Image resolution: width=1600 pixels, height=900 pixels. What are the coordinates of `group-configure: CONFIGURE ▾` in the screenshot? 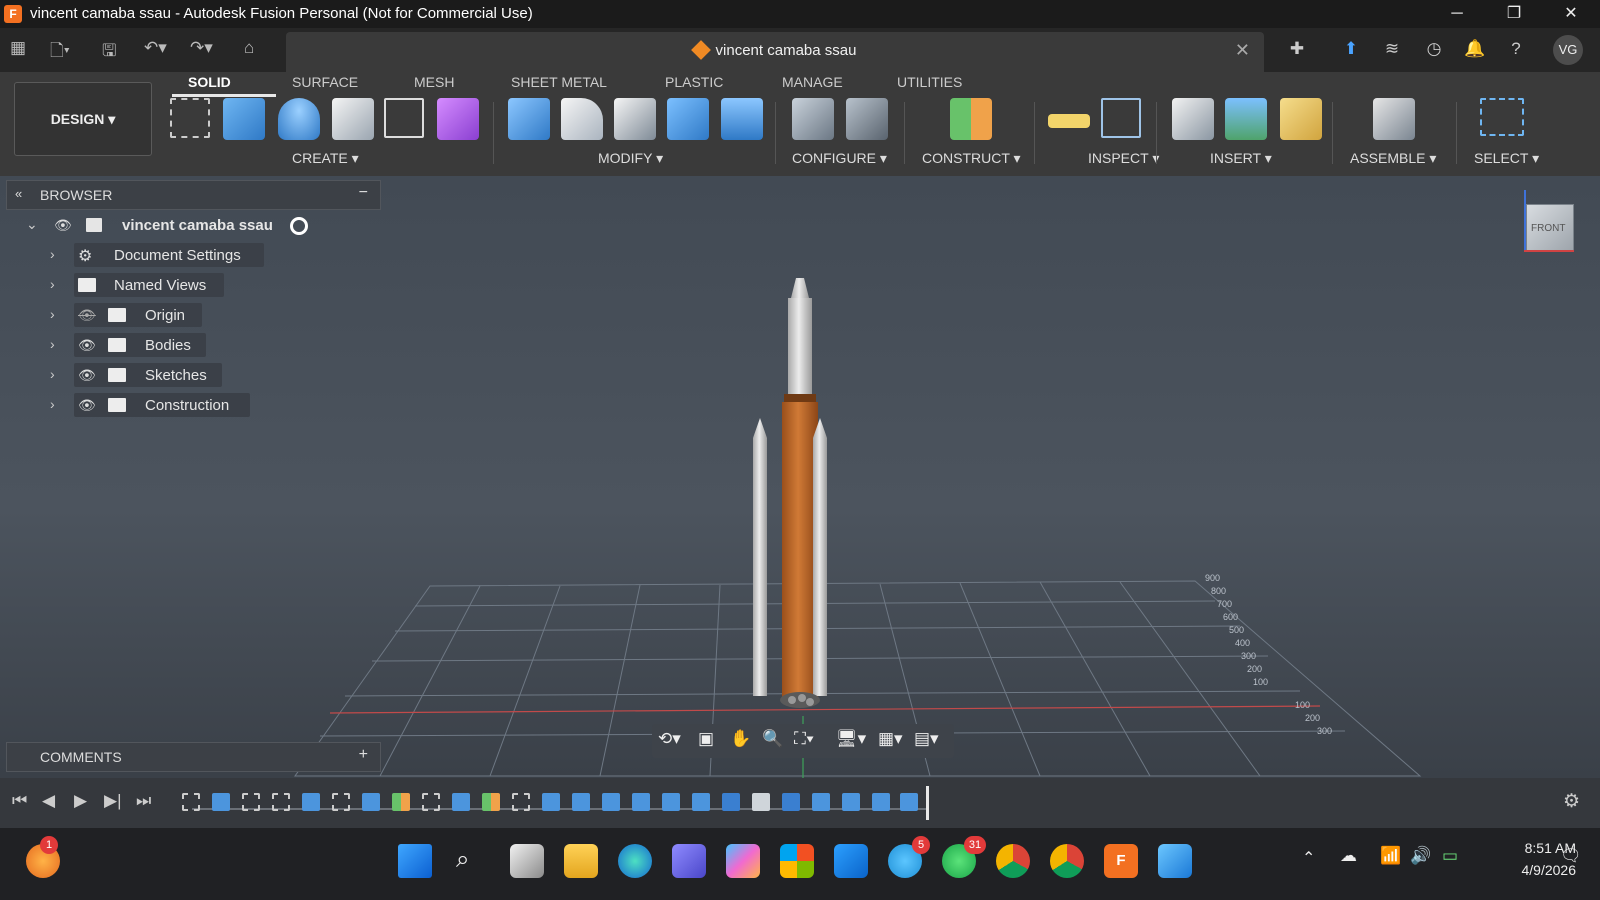 It's located at (839, 158).